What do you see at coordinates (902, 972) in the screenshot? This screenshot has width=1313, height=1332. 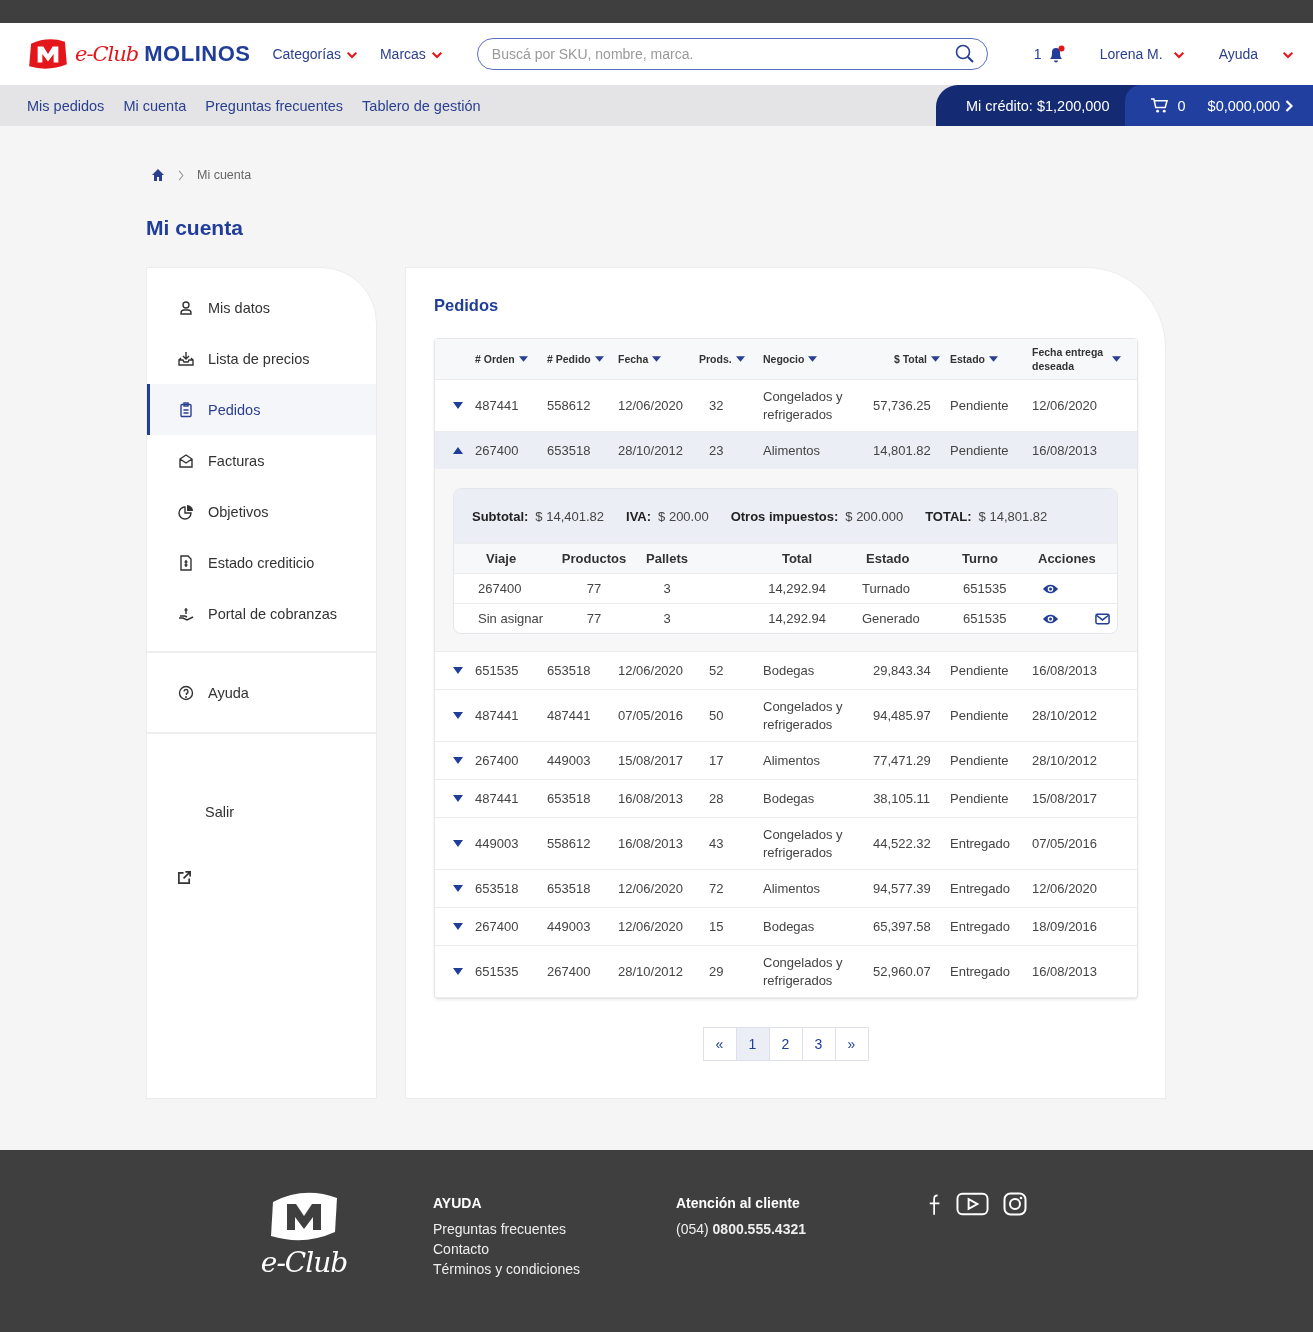 I see `table-cell-text: 52,960.07` at bounding box center [902, 972].